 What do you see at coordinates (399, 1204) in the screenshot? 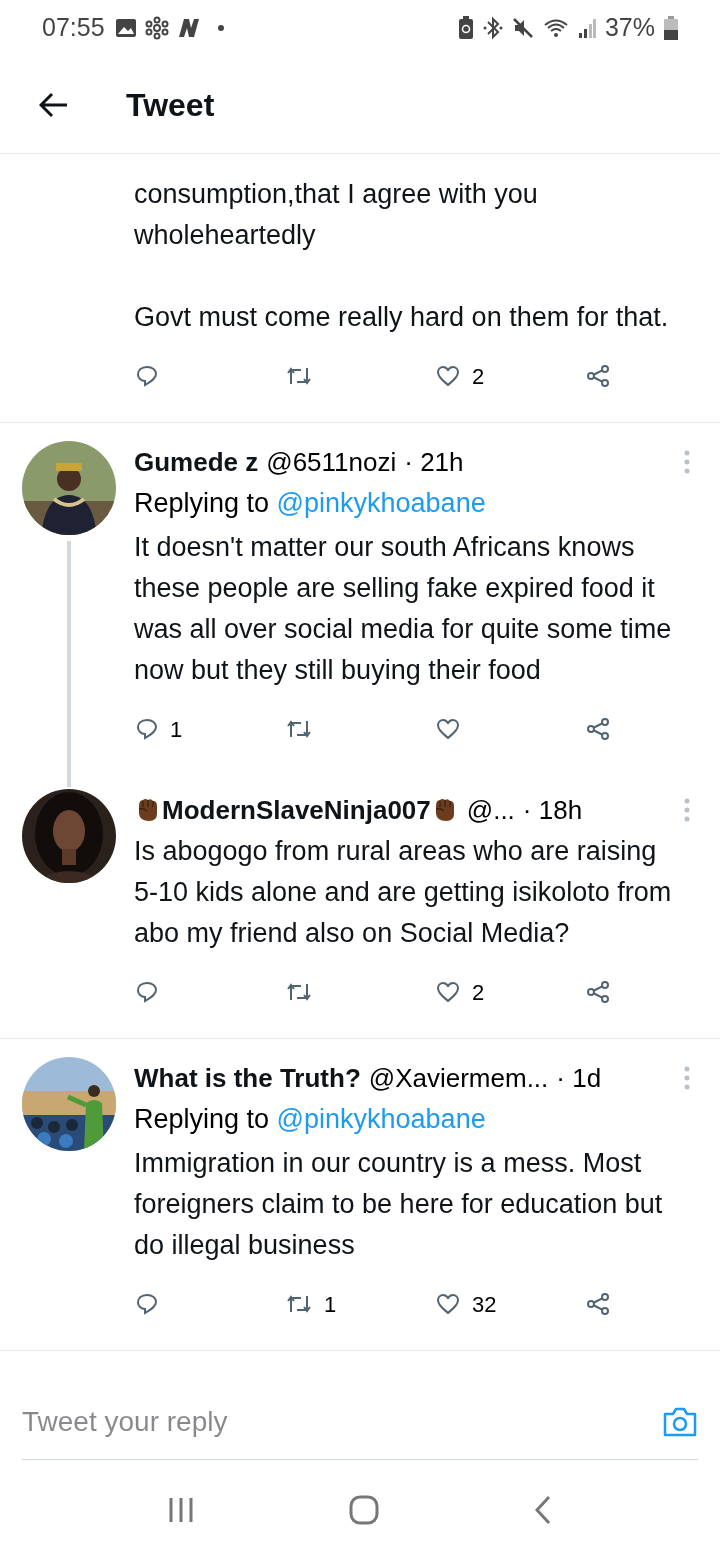
I see `tweet-text: Immigration in our country is a mess. Most foreigners claim to be here for education but do illegal business` at bounding box center [399, 1204].